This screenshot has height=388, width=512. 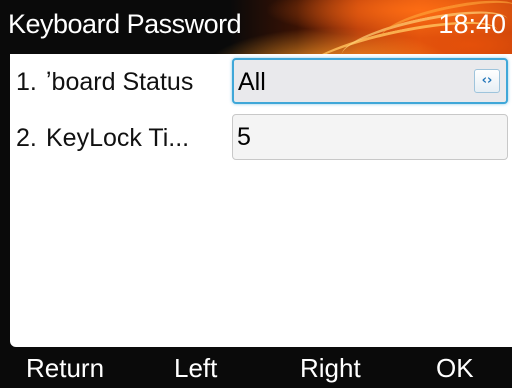 I want to click on page-title: Keyboard Password, so click(x=125, y=24).